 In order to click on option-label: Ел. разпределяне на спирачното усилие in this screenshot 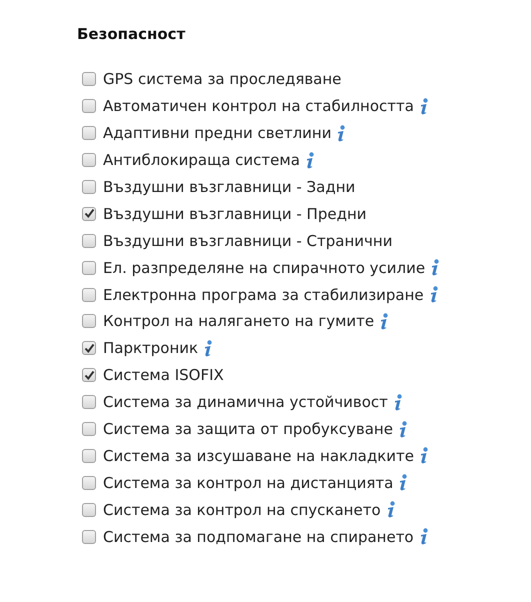, I will do `click(264, 267)`.